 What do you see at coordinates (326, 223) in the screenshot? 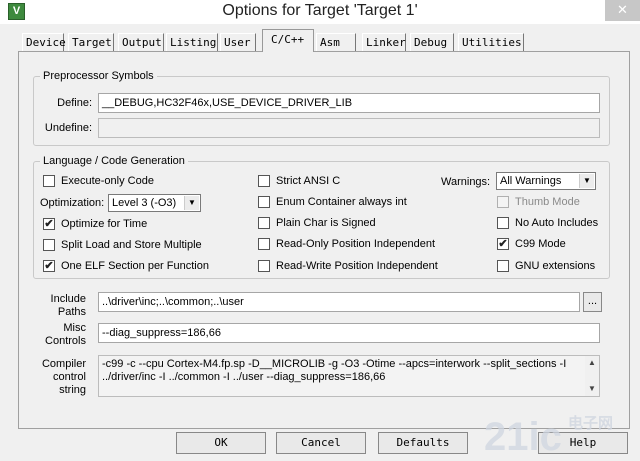
I see `plain-char-label: Plain Char is Signed` at bounding box center [326, 223].